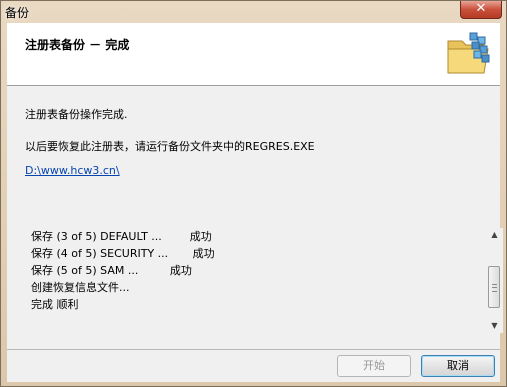  What do you see at coordinates (76, 114) in the screenshot?
I see `completion-message: 注册表备份操作完成.` at bounding box center [76, 114].